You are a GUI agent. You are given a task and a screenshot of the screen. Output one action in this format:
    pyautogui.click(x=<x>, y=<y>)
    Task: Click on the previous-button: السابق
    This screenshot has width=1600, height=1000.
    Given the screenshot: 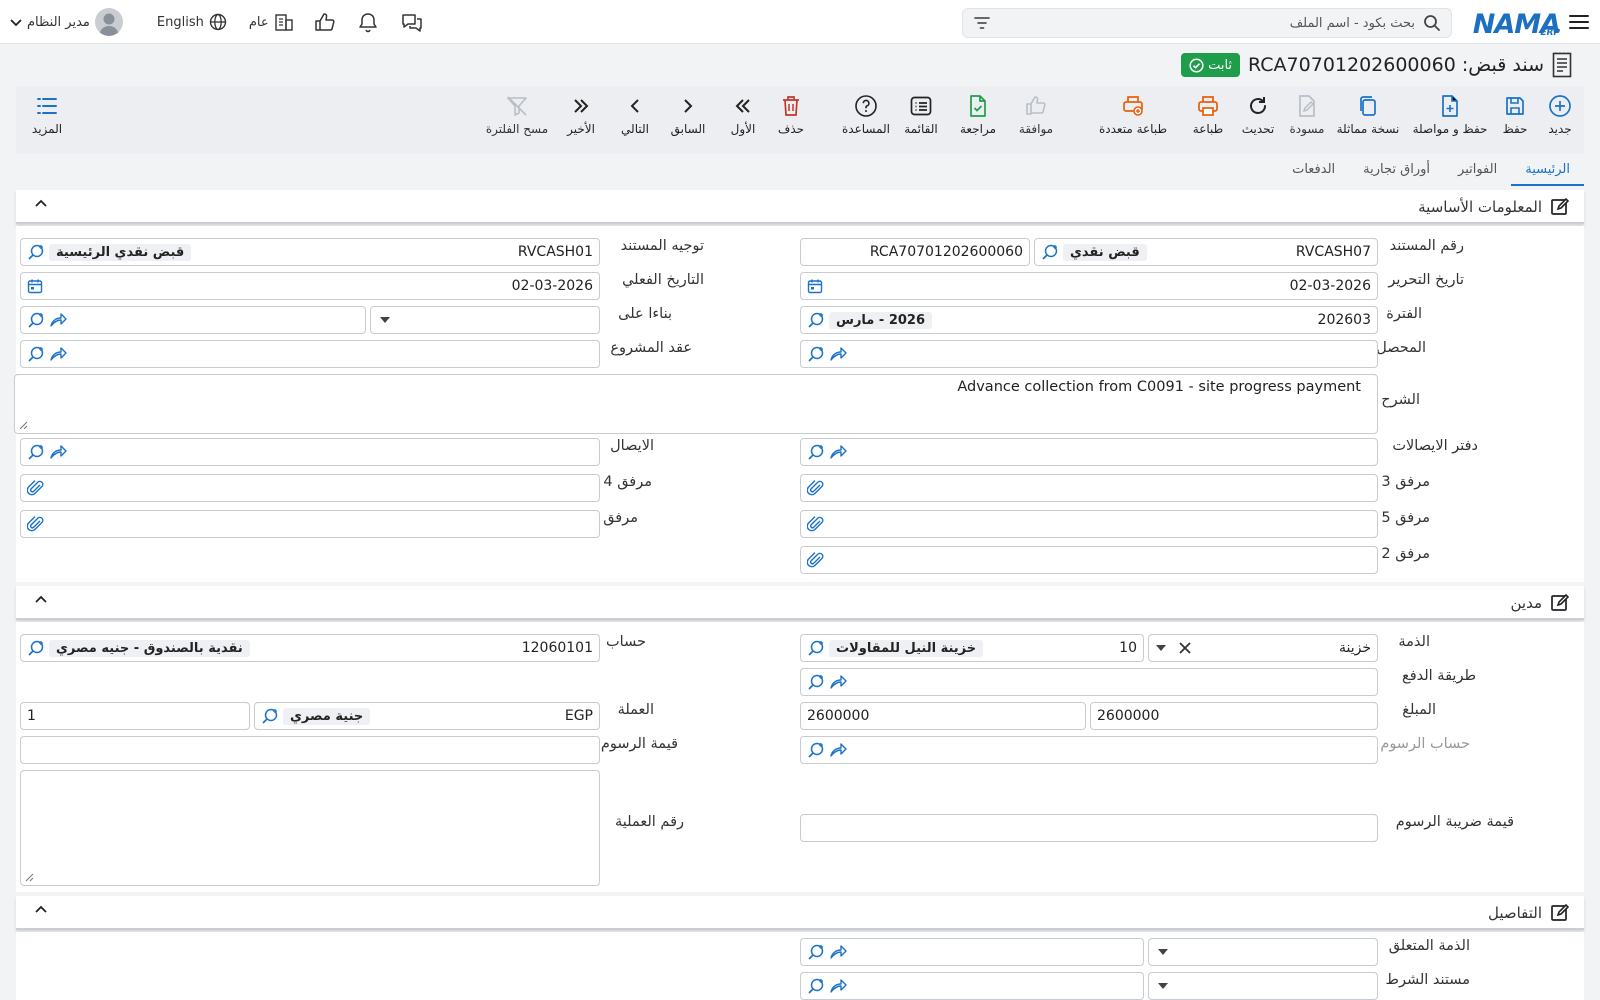 What is the action you would take?
    pyautogui.click(x=688, y=115)
    